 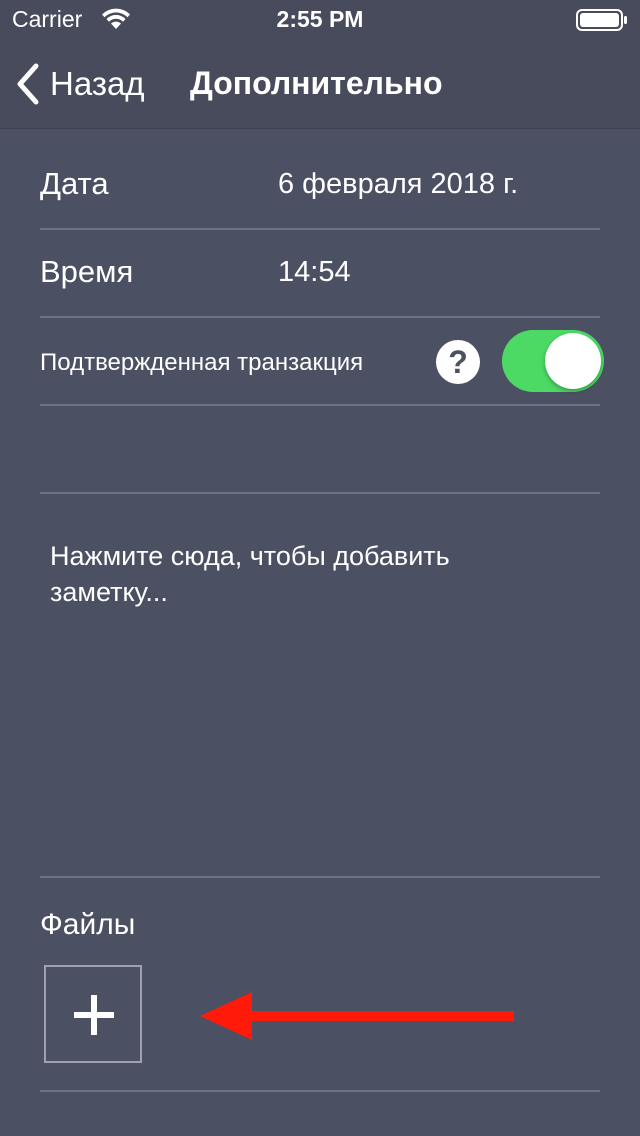 What do you see at coordinates (601, 20) in the screenshot?
I see `battery-icon` at bounding box center [601, 20].